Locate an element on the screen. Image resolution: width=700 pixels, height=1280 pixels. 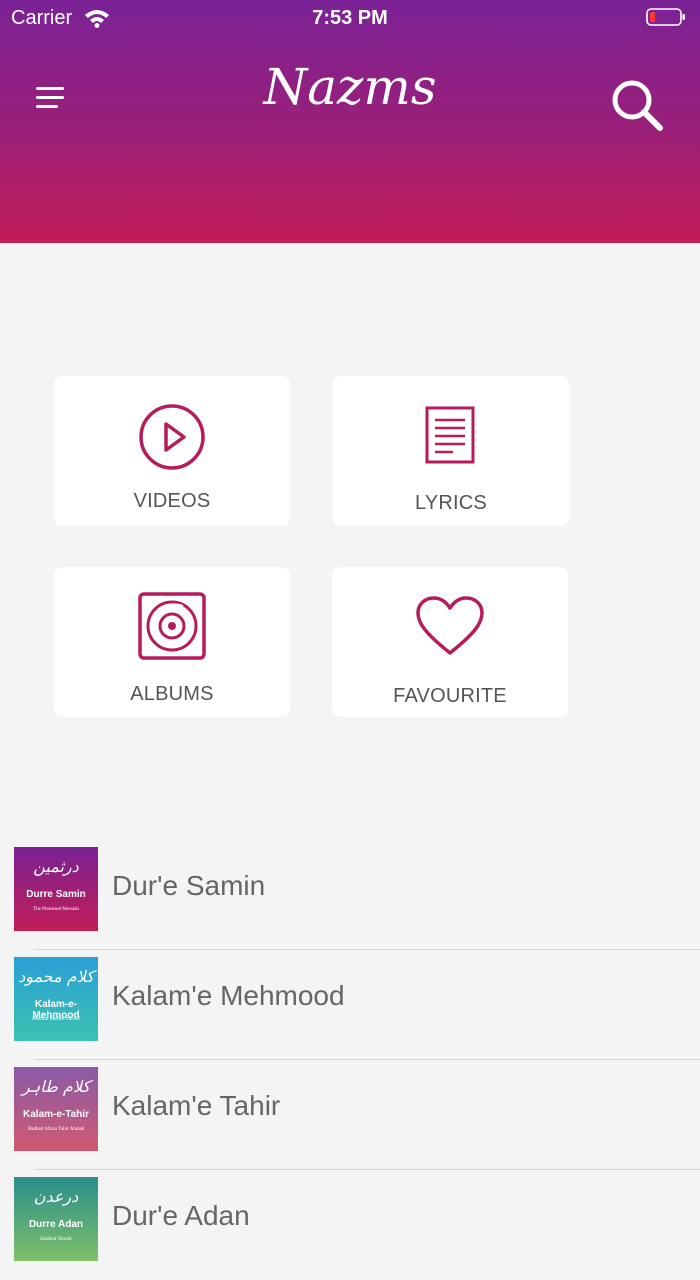
videos-tile: VIDEOS is located at coordinates (172, 451).